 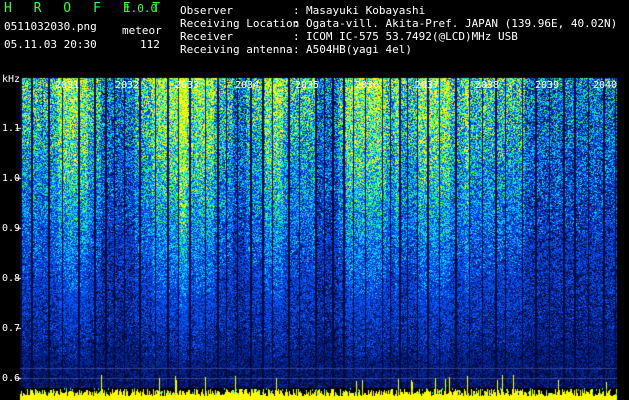 What do you see at coordinates (427, 85) in the screenshot?
I see `time-label: 2037` at bounding box center [427, 85].